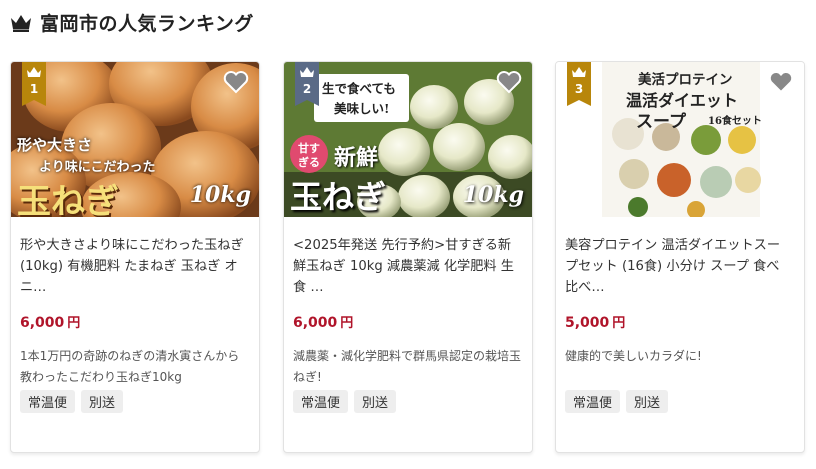 Image resolution: width=816 pixels, height=469 pixels. Describe the element at coordinates (579, 84) in the screenshot. I see `rank-badge: 3` at that location.